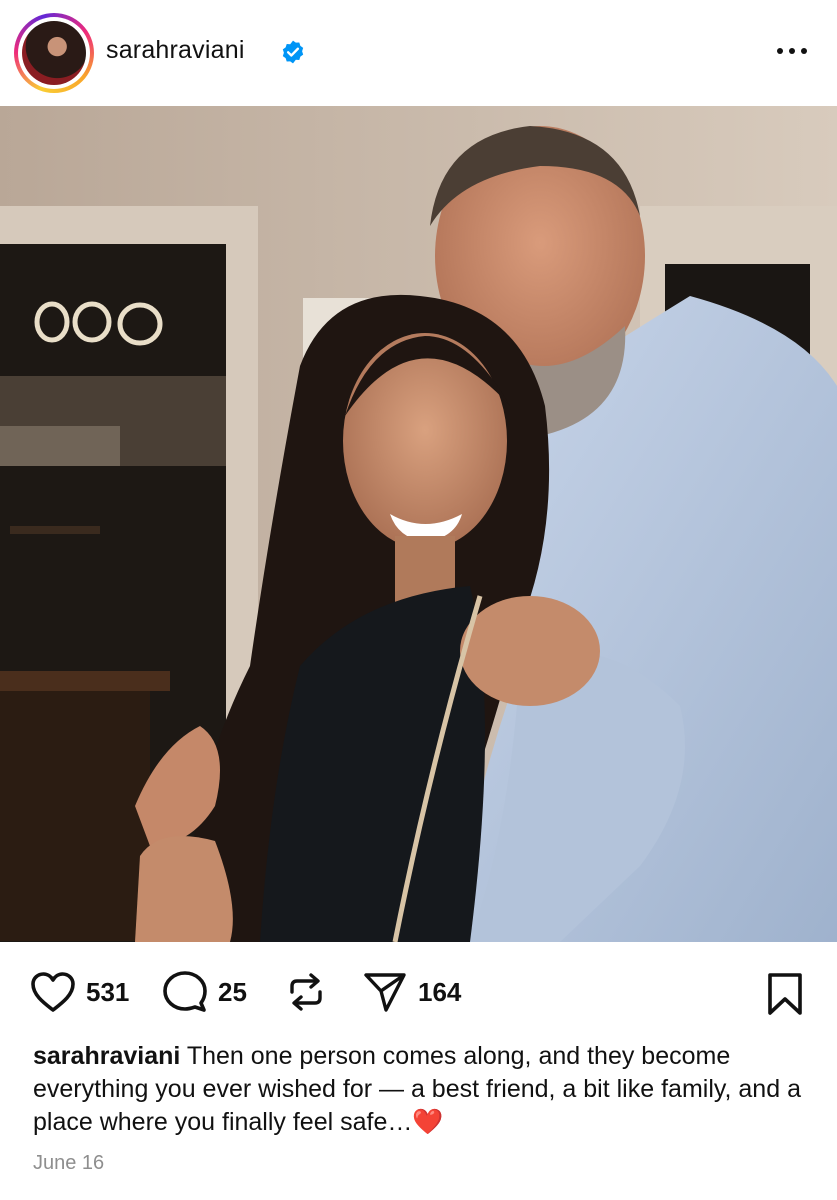  I want to click on avatar-border, so click(54, 53).